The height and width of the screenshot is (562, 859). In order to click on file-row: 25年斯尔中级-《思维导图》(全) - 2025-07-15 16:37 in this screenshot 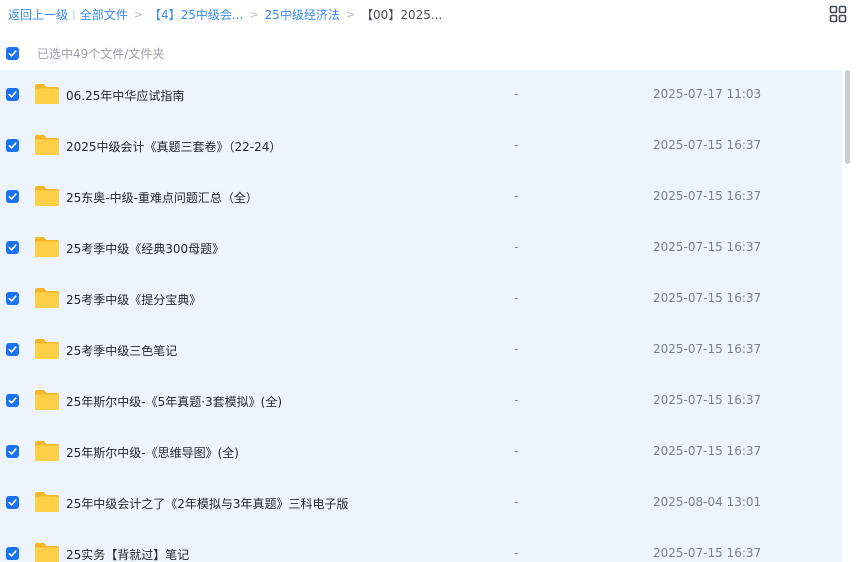, I will do `click(421, 452)`.